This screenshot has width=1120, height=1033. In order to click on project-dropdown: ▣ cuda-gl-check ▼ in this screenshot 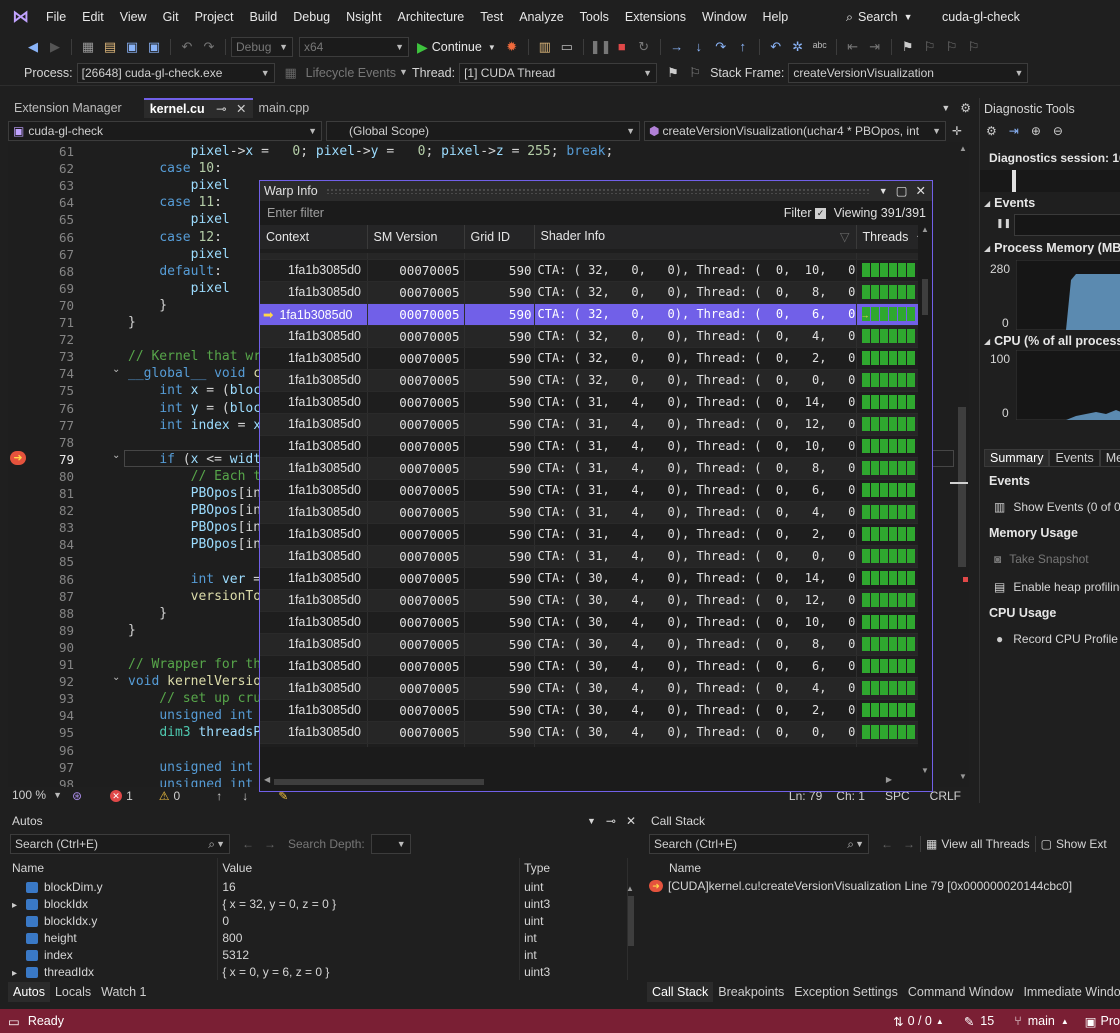, I will do `click(165, 131)`.